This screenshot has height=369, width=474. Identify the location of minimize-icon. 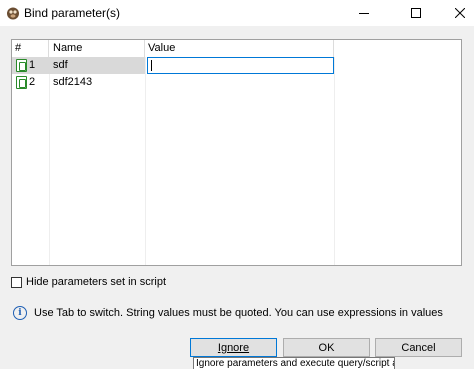
(364, 13).